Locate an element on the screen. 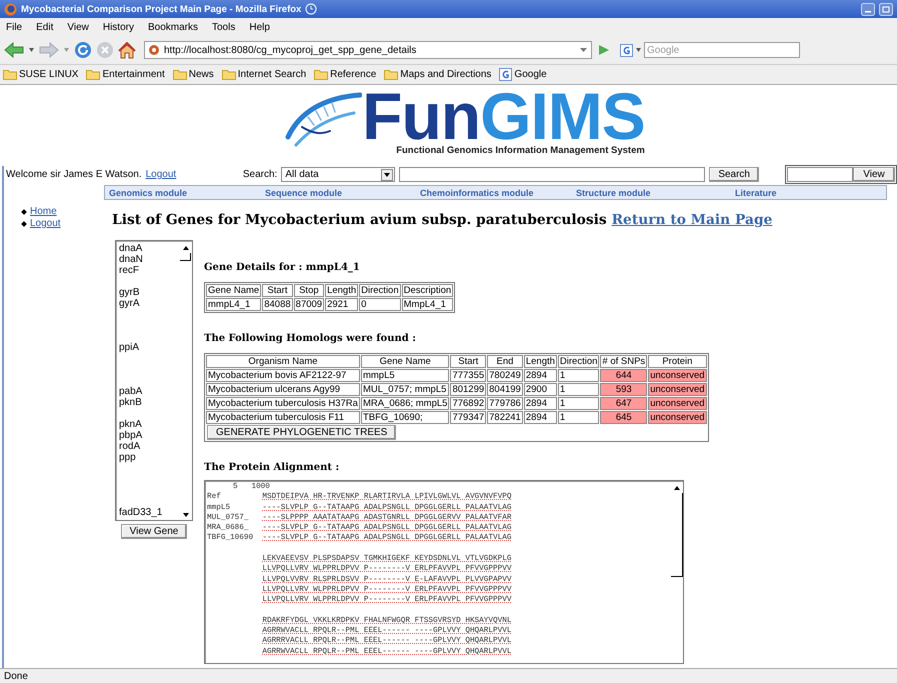 Image resolution: width=897 pixels, height=683 pixels. status-text: Done is located at coordinates (16, 676).